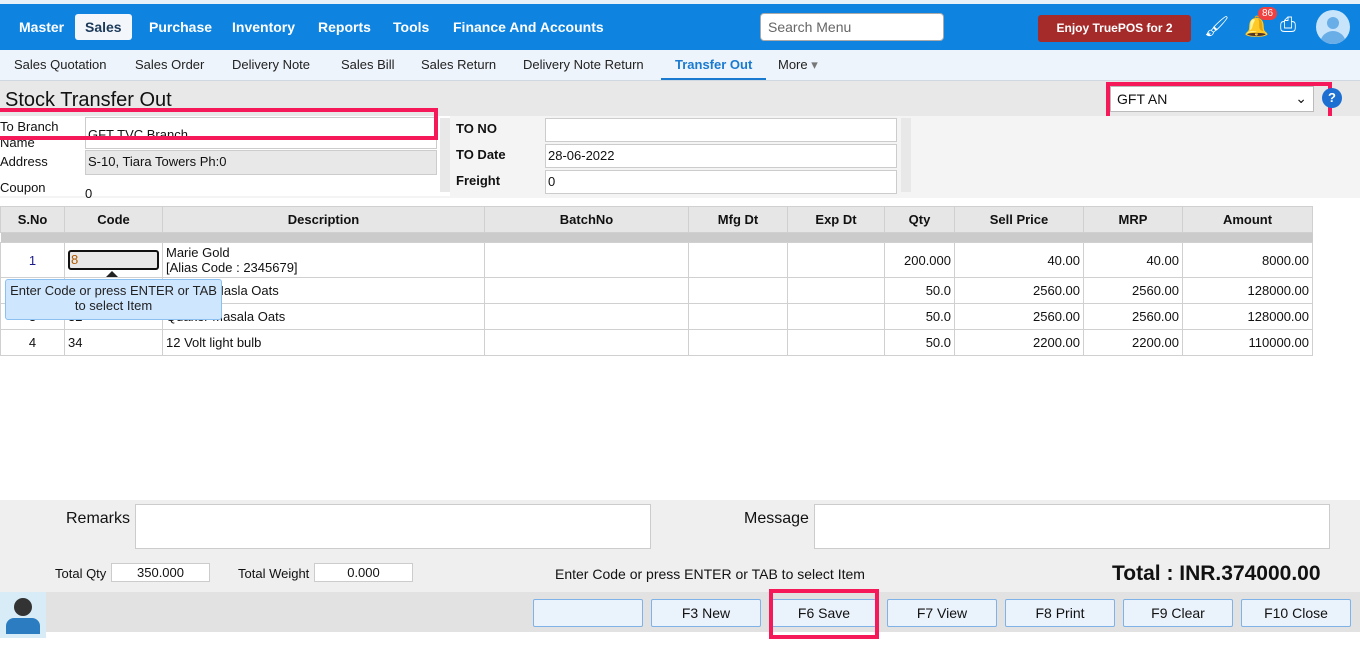 Image resolution: width=1360 pixels, height=646 pixels. I want to click on col-amount: Amount, so click(1247, 219).